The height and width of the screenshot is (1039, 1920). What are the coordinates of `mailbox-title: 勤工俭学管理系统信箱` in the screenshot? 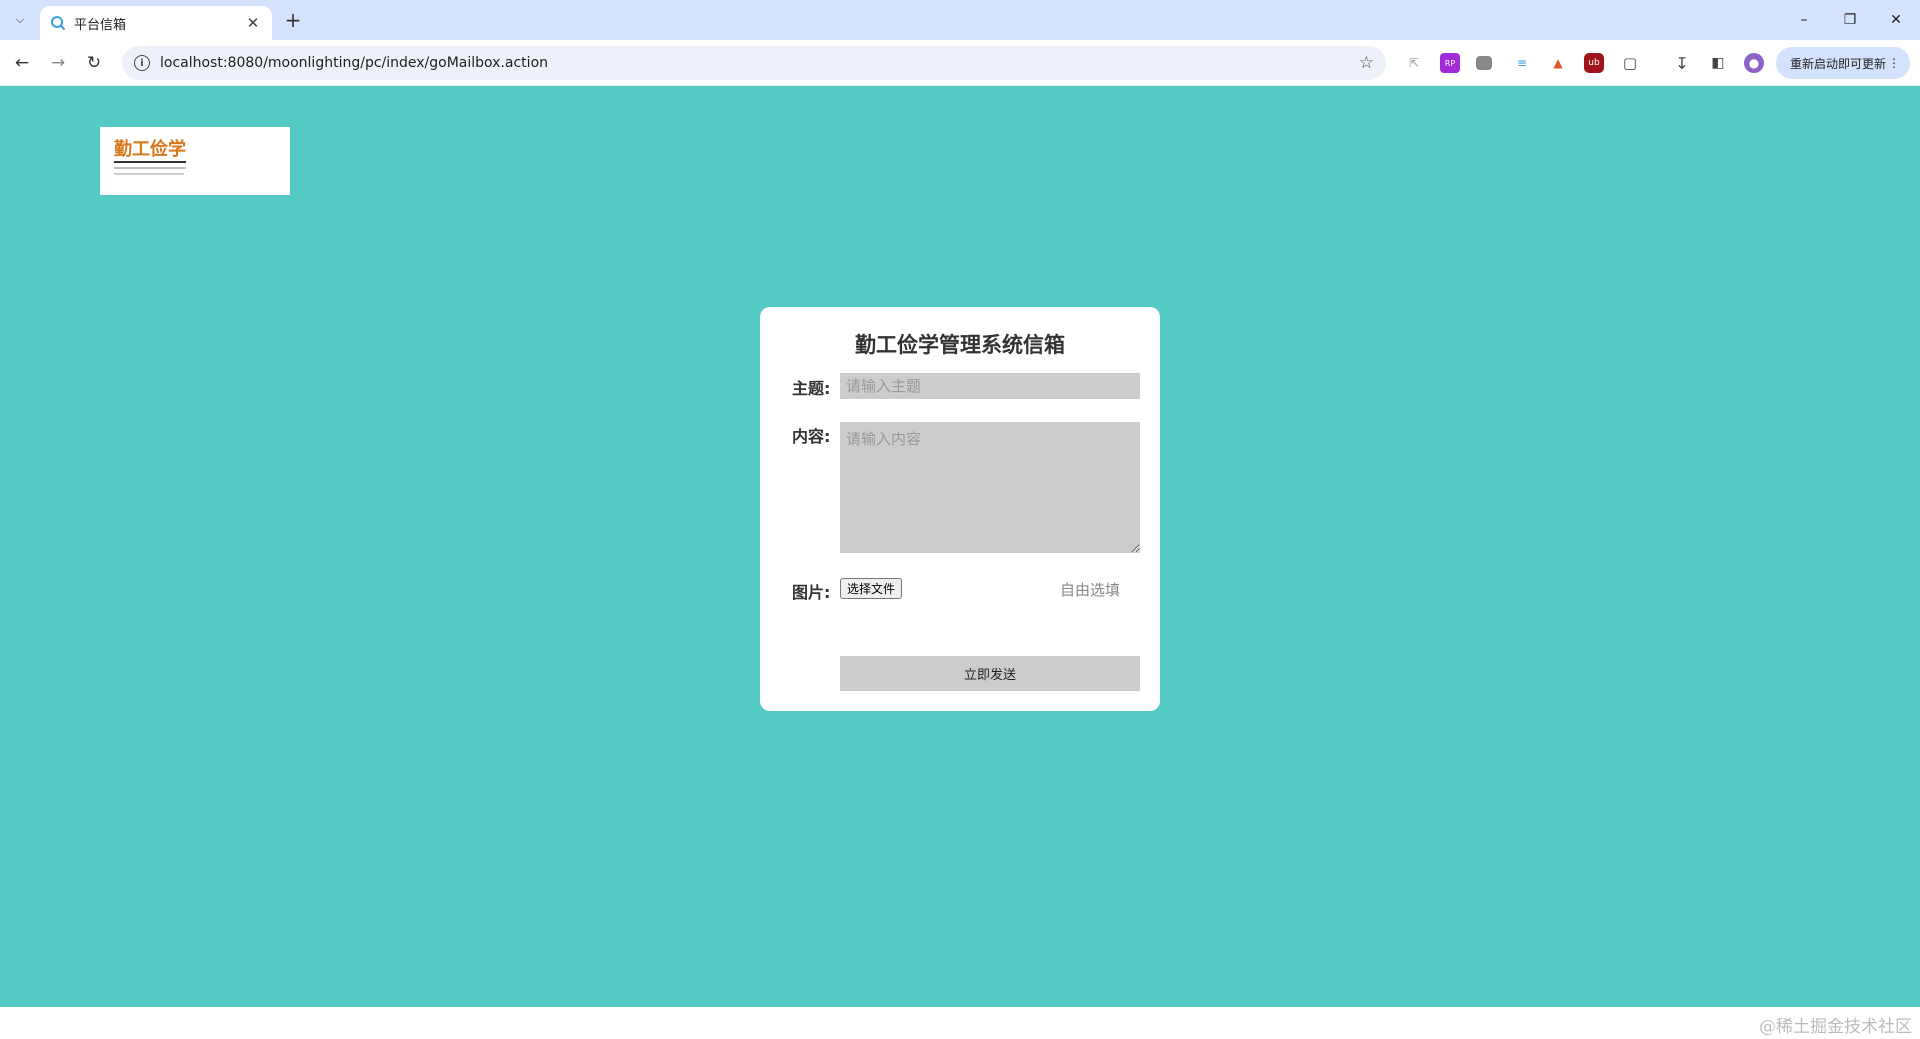 It's located at (960, 345).